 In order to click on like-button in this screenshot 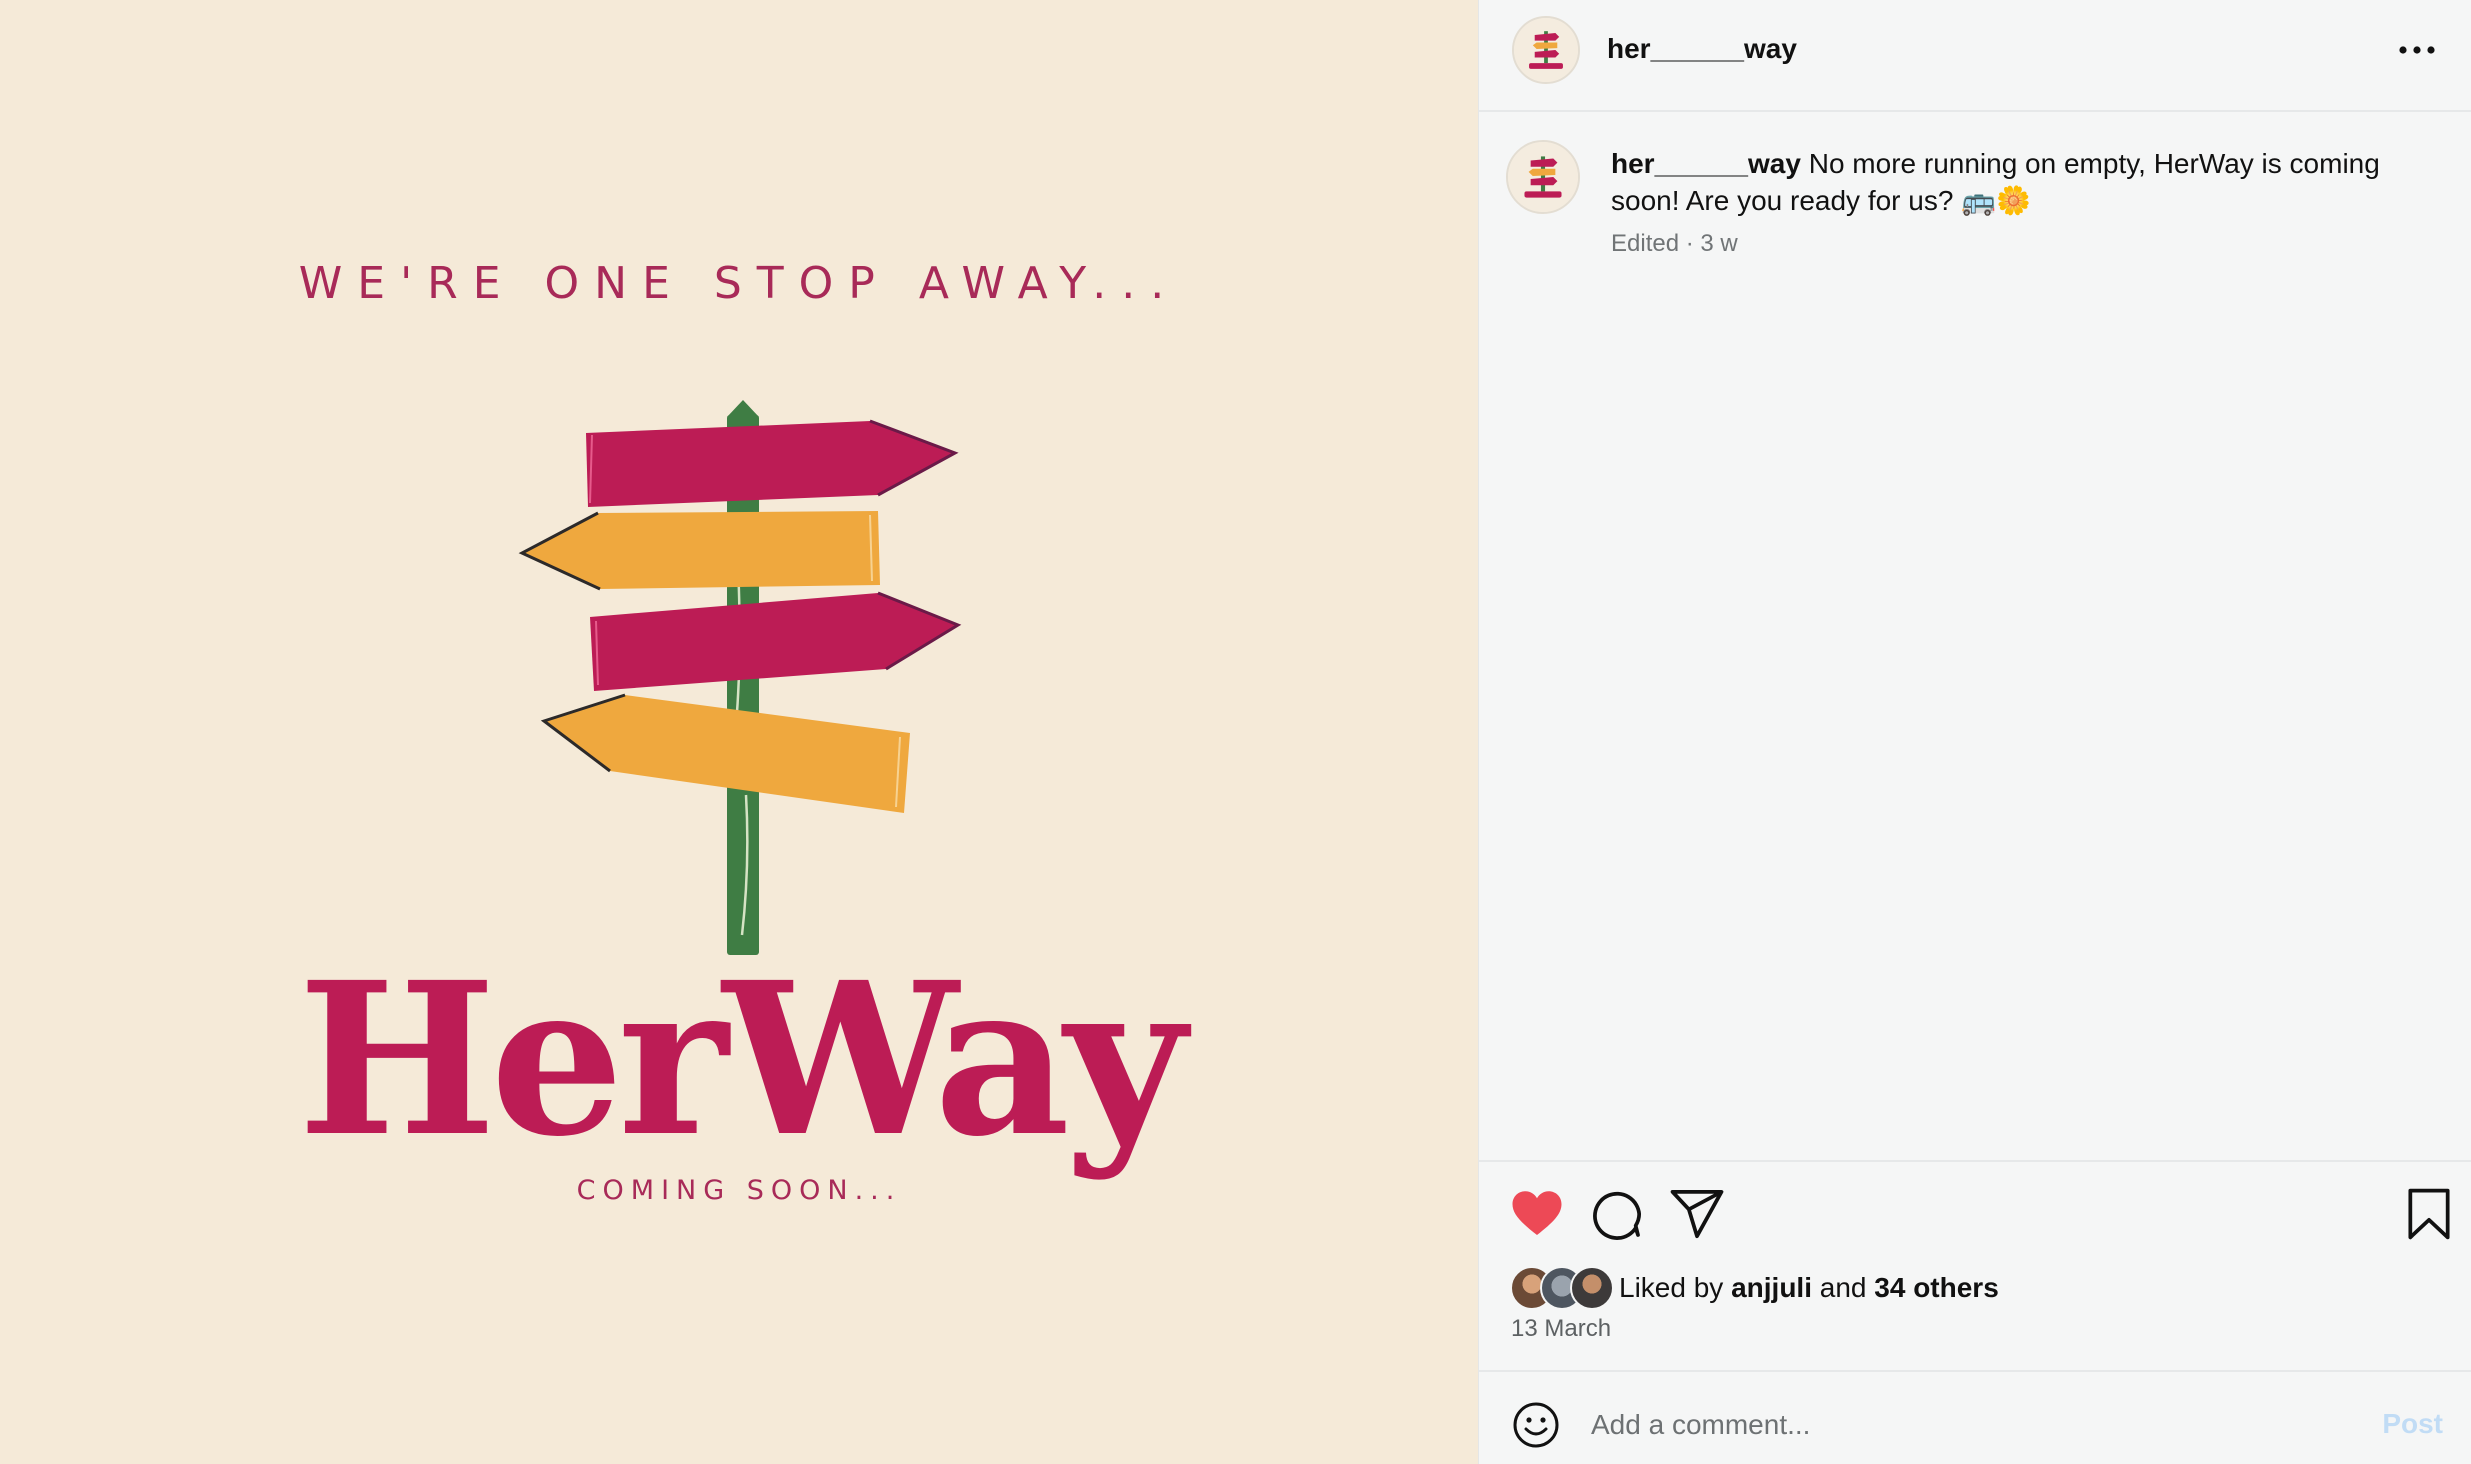, I will do `click(1537, 1214)`.